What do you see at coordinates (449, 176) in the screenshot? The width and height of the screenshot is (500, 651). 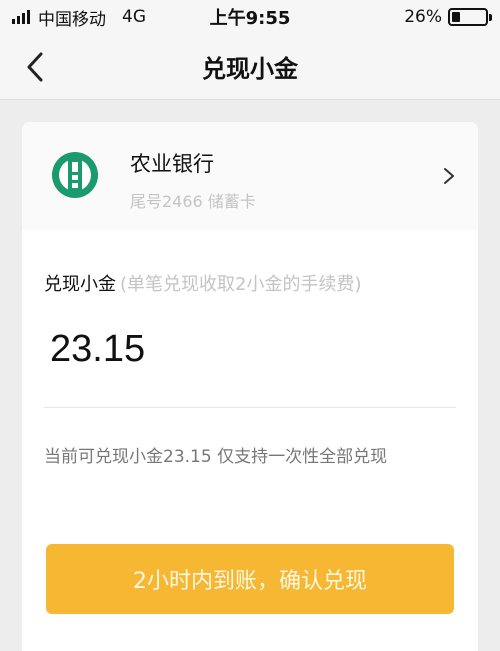 I see `chevron-right-icon` at bounding box center [449, 176].